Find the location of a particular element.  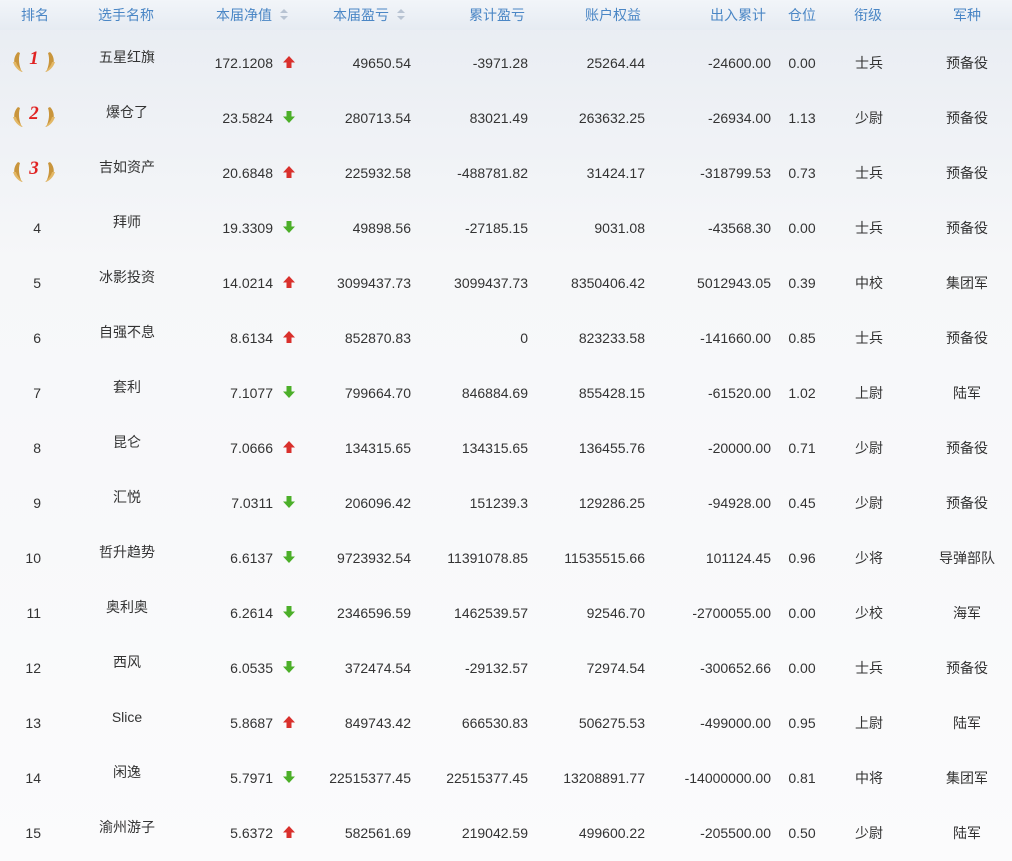

player-name: 奥利奥 is located at coordinates (127, 607).